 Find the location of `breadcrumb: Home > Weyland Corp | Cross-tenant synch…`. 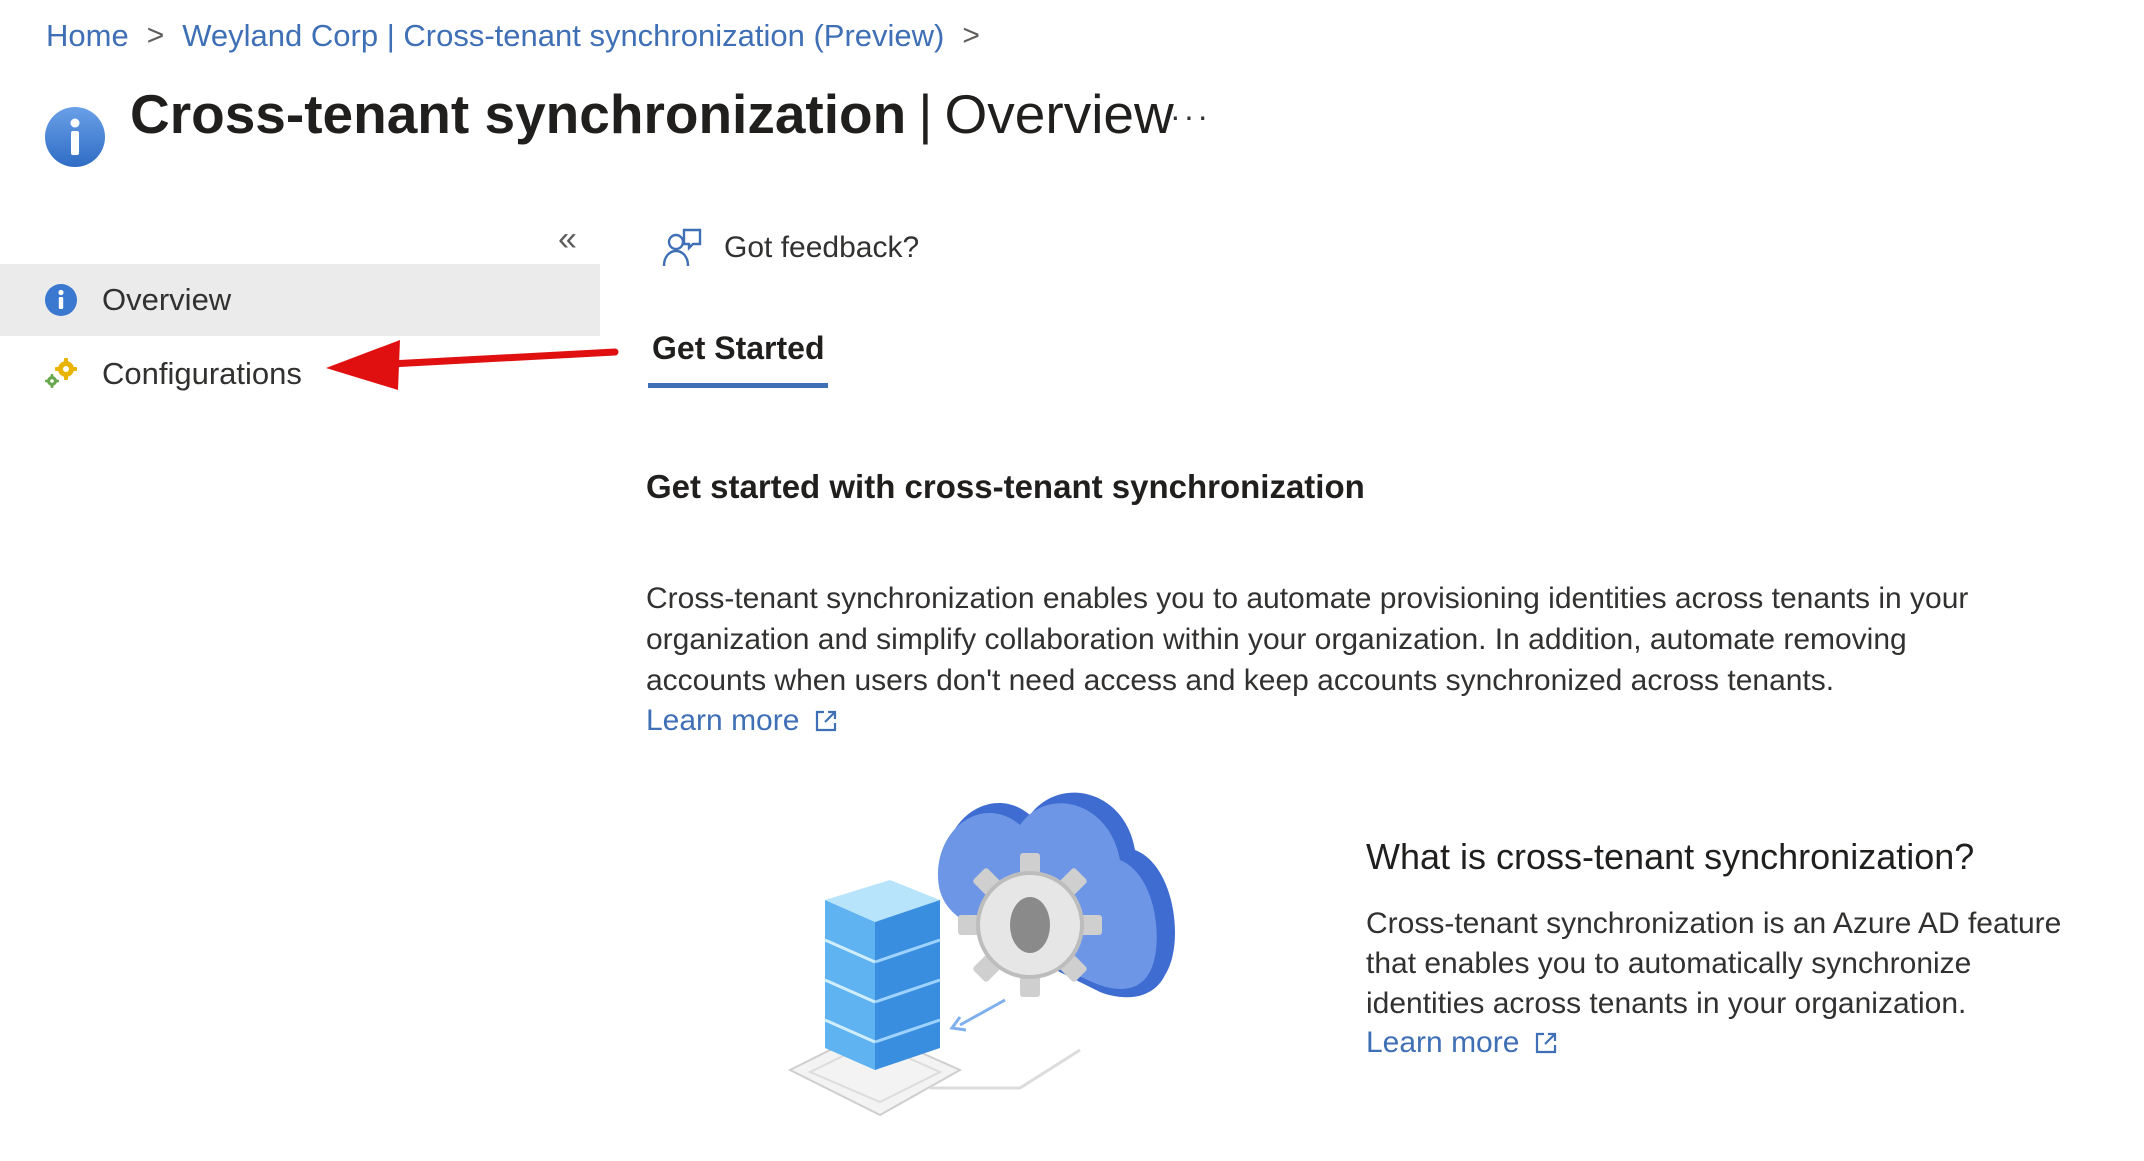

breadcrumb: Home > Weyland Corp | Cross-tenant synch… is located at coordinates (522, 36).